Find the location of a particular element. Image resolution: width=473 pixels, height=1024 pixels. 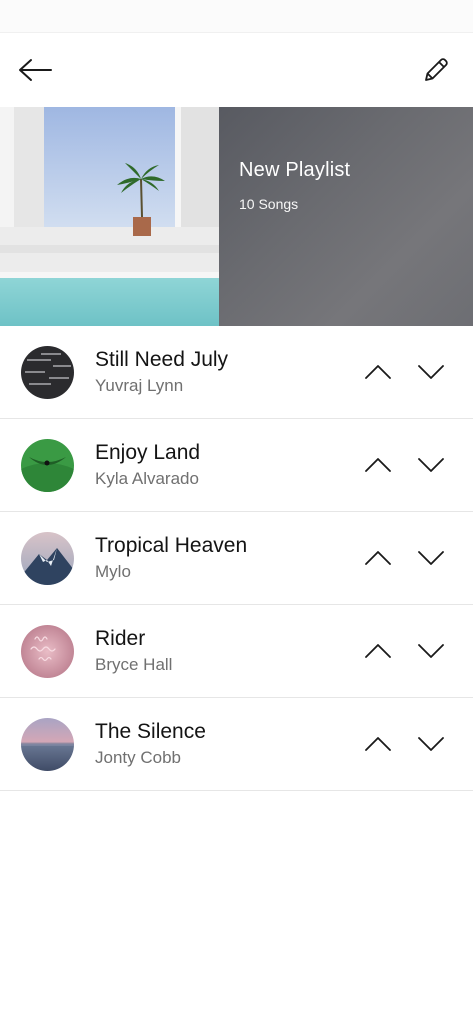

song-title: Rider is located at coordinates (120, 638).